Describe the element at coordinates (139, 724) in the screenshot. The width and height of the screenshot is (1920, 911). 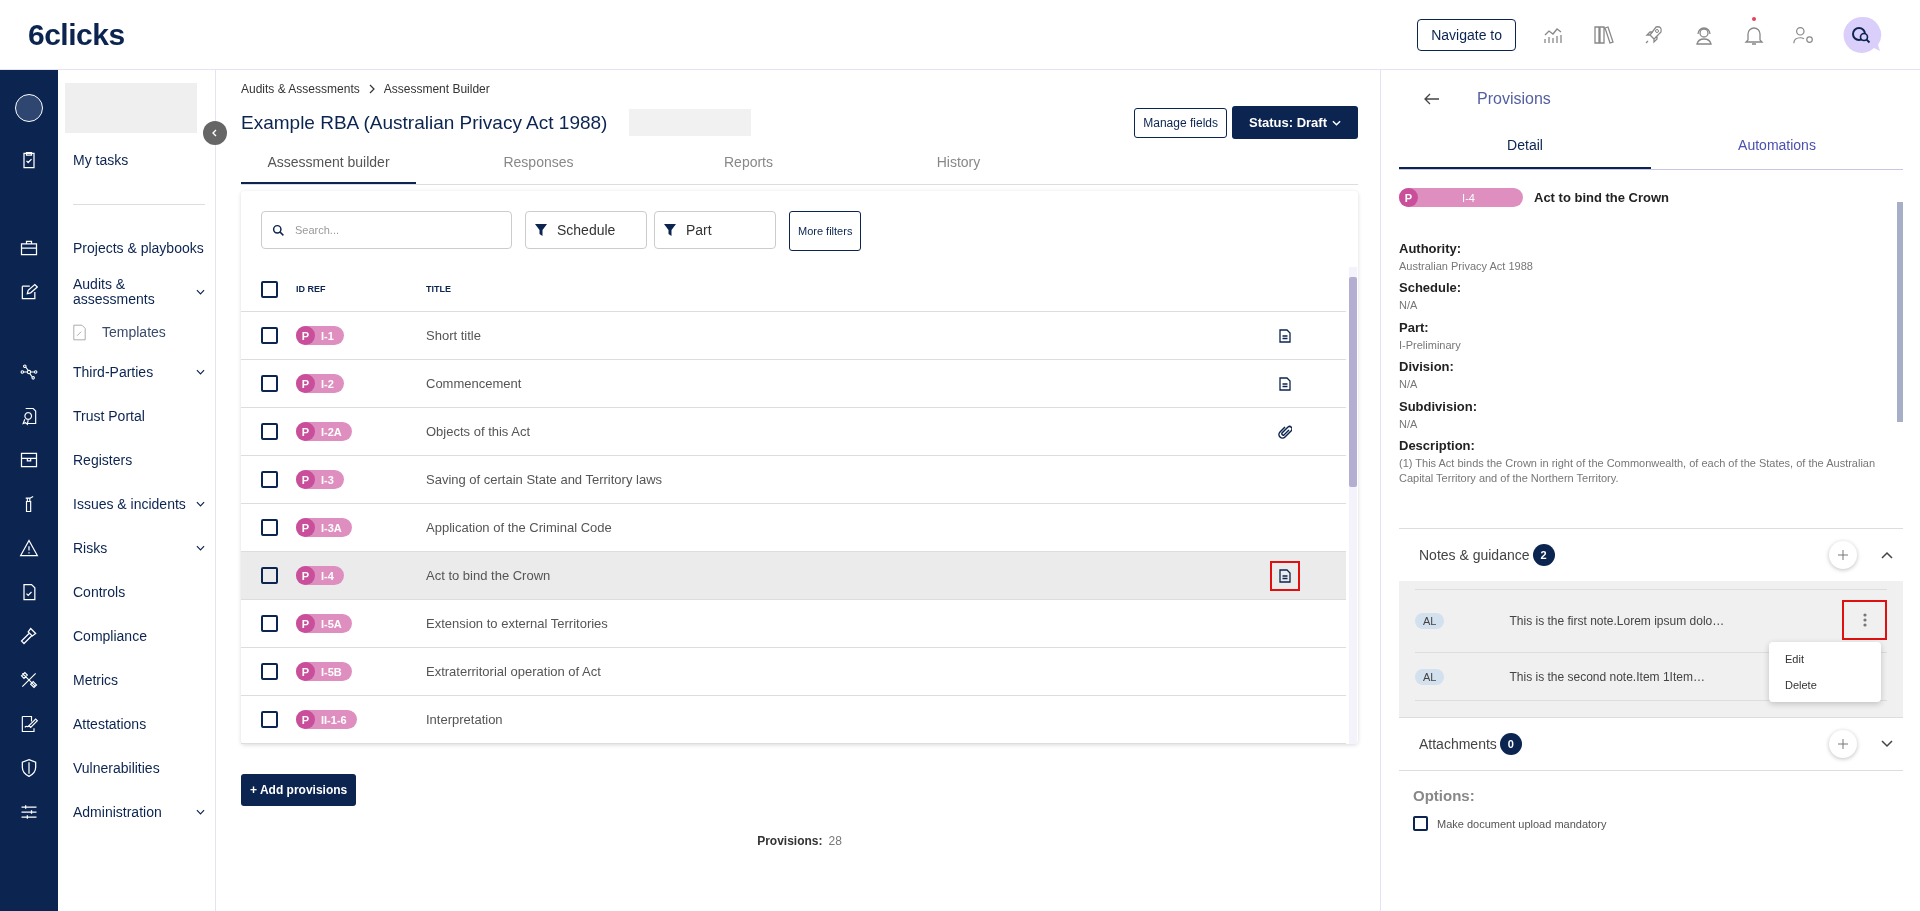
I see `nav-item: Attestations` at that location.